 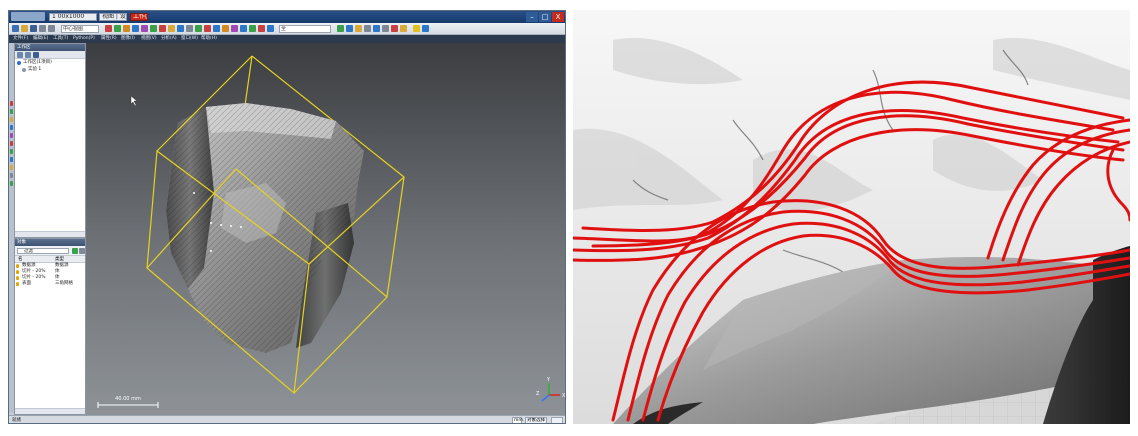 I want to click on selection-mode-field: 对象选择, so click(x=536, y=420).